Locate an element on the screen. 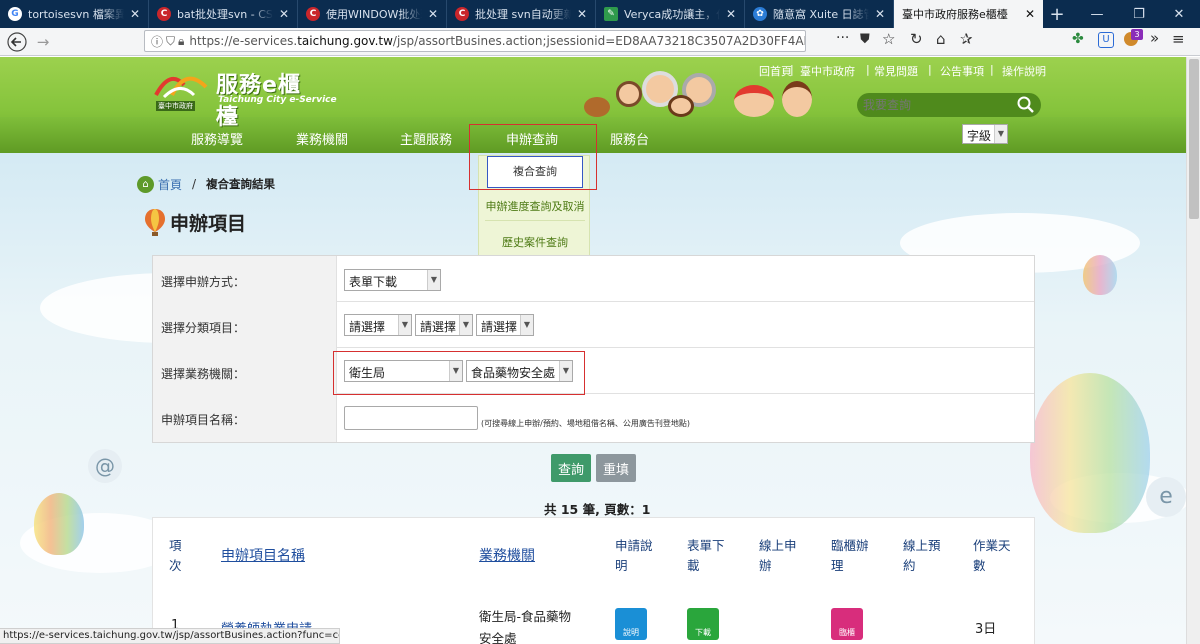 The image size is (1200, 644). browser-tab: C 批处理 svn自动更新目录 ✕ is located at coordinates (521, 14).